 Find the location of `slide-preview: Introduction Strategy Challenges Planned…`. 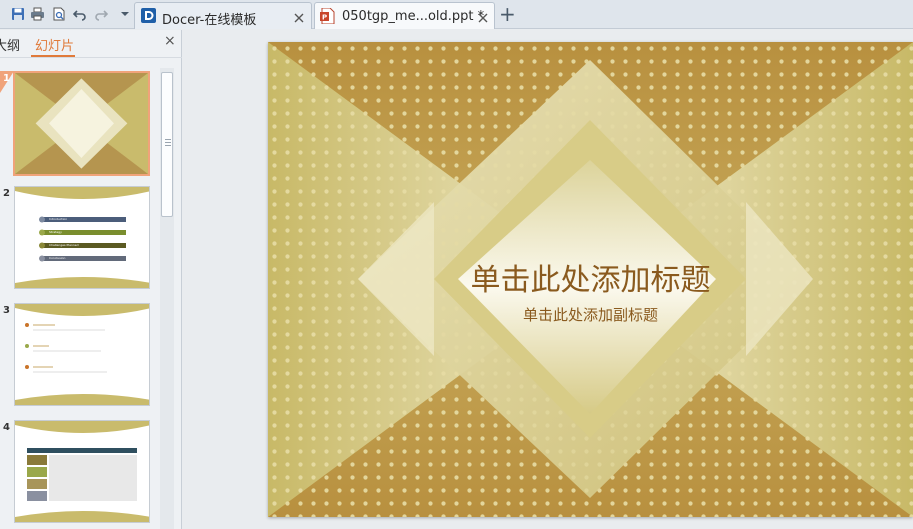

slide-preview: Introduction Strategy Challenges Planned… is located at coordinates (82, 237).